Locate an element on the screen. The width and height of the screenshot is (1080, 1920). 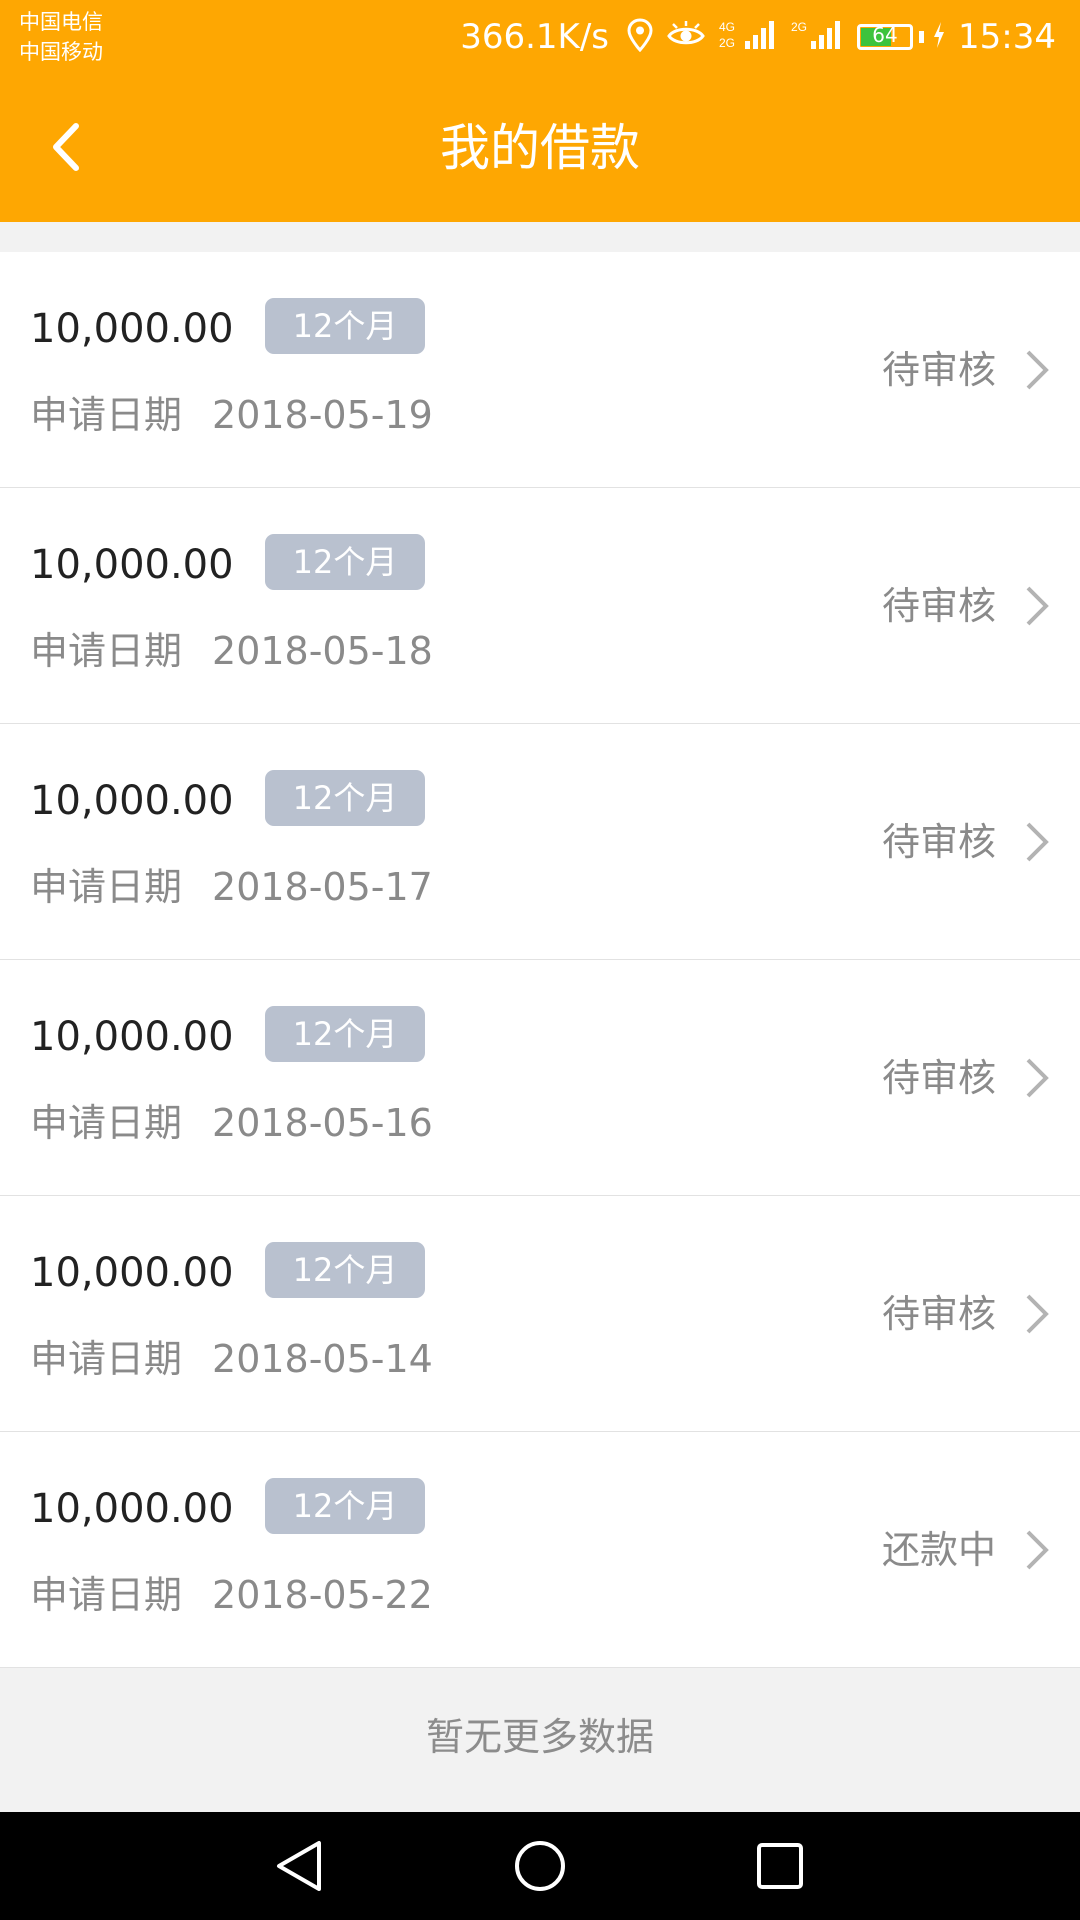
loan-item: 10,000.00 12个月 申请日期 2018-05-22 还款中 is located at coordinates (540, 1550).